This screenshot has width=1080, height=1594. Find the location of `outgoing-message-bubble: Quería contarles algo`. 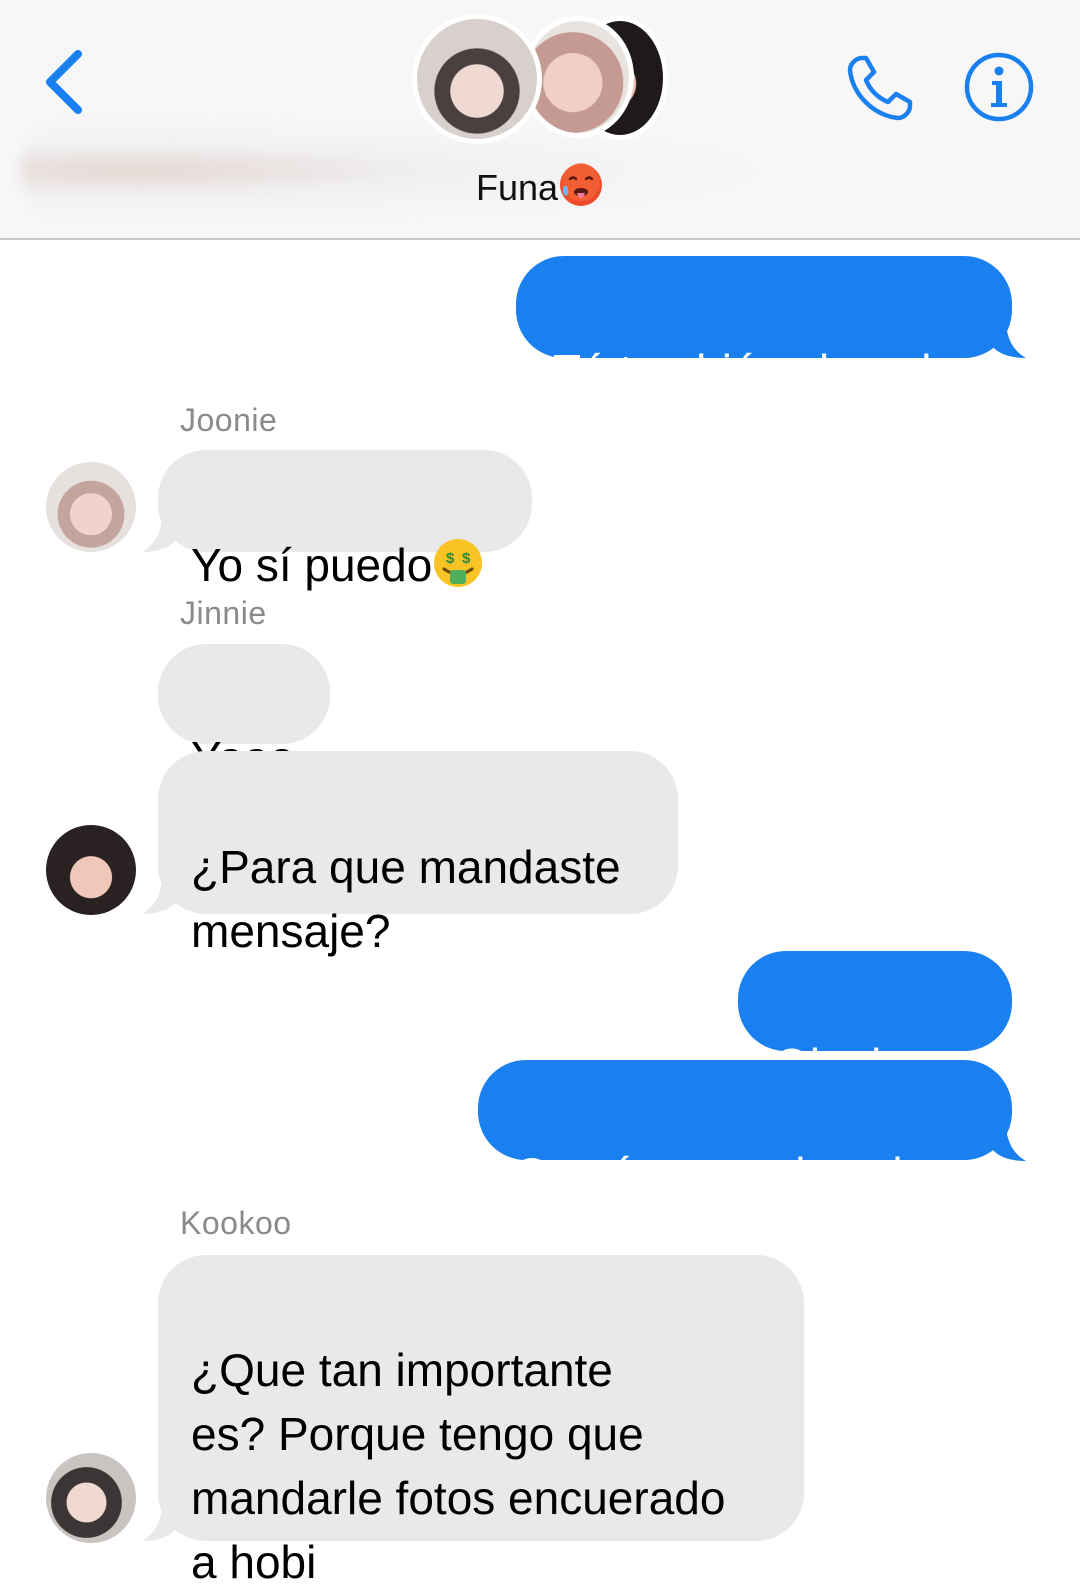

outgoing-message-bubble: Quería contarles algo is located at coordinates (745, 1130).